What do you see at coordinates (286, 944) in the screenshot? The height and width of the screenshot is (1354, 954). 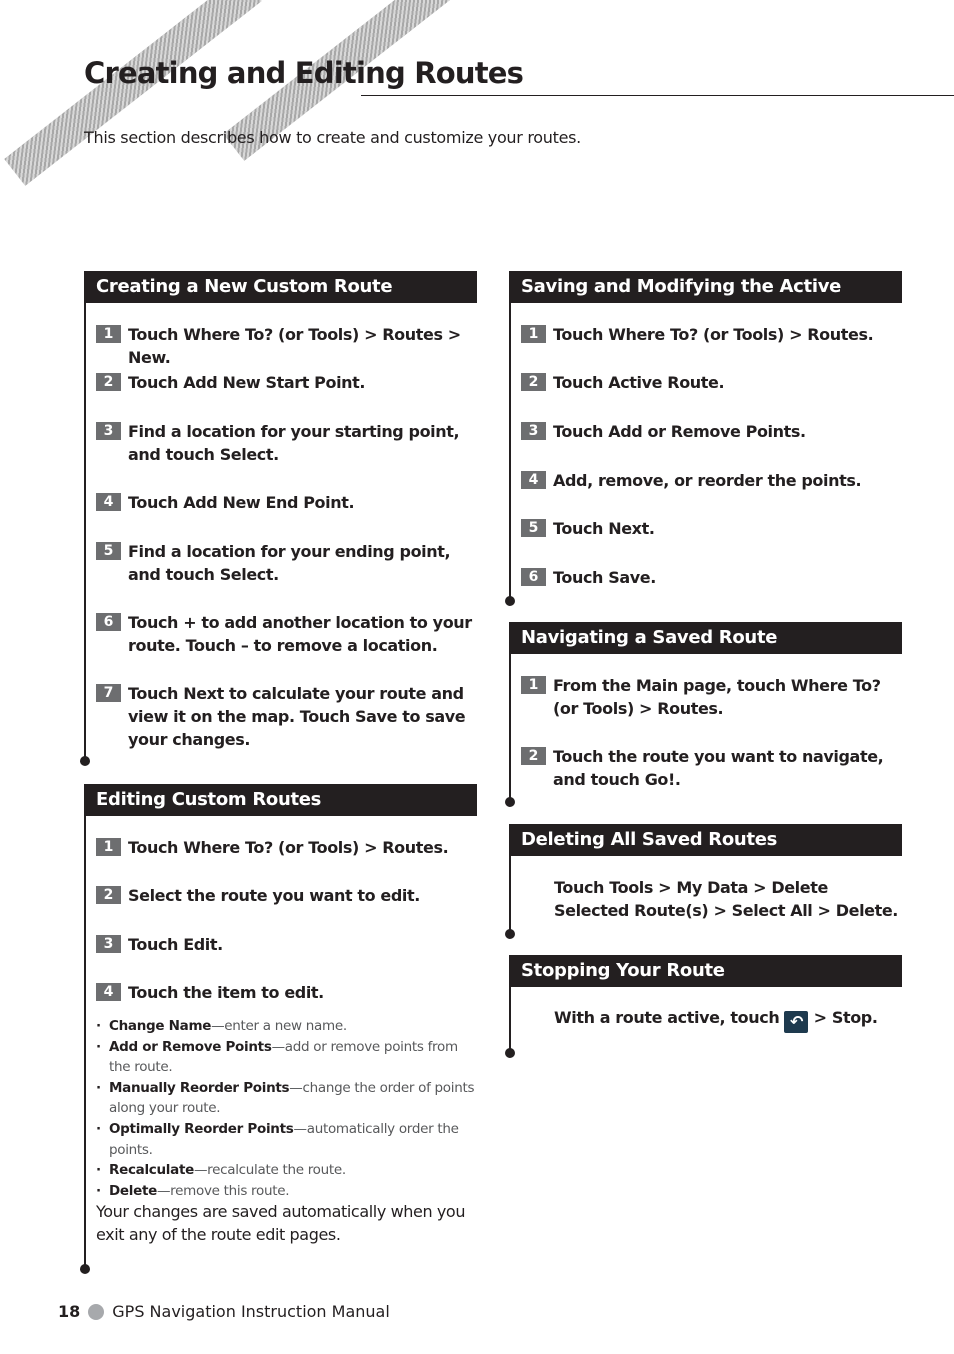 I see `step-item: 3 Touch Edit.` at bounding box center [286, 944].